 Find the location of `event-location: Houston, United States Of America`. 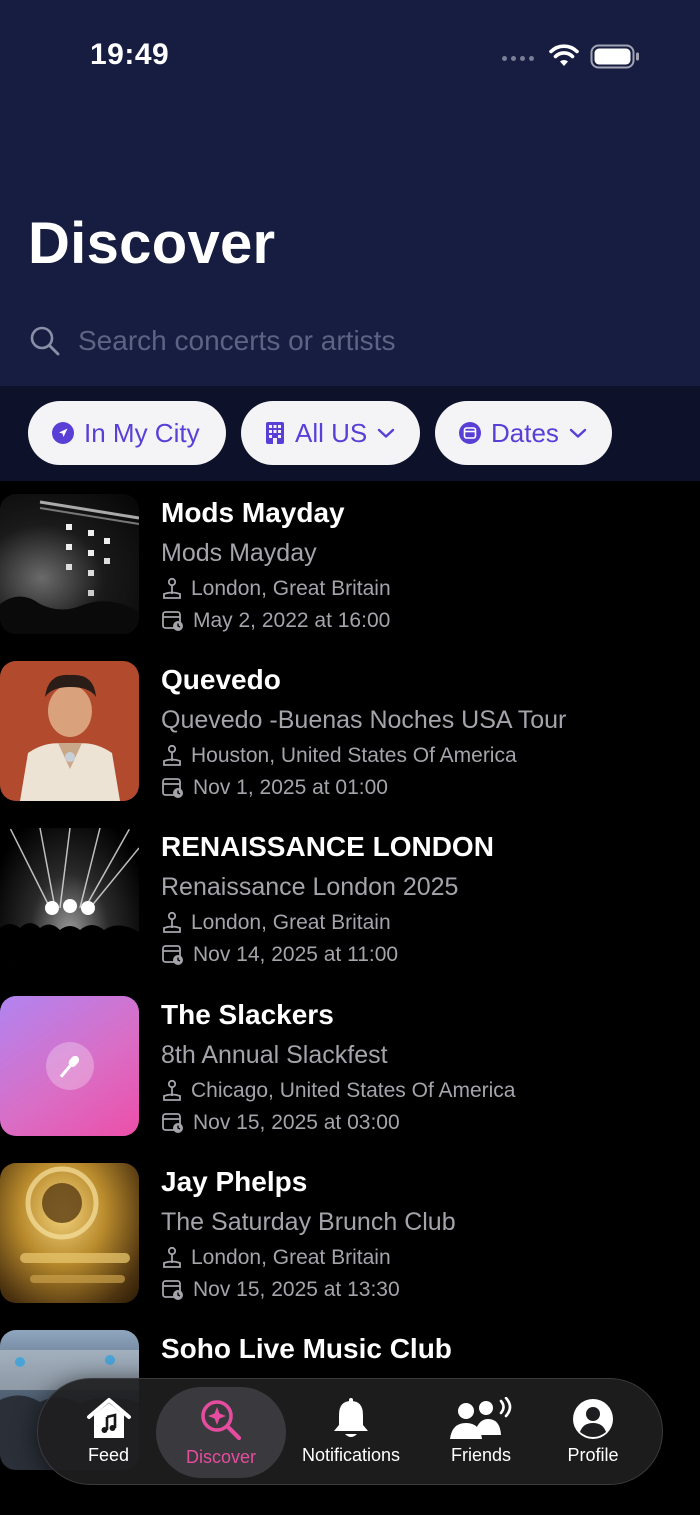

event-location: Houston, United States Of America is located at coordinates (339, 756).